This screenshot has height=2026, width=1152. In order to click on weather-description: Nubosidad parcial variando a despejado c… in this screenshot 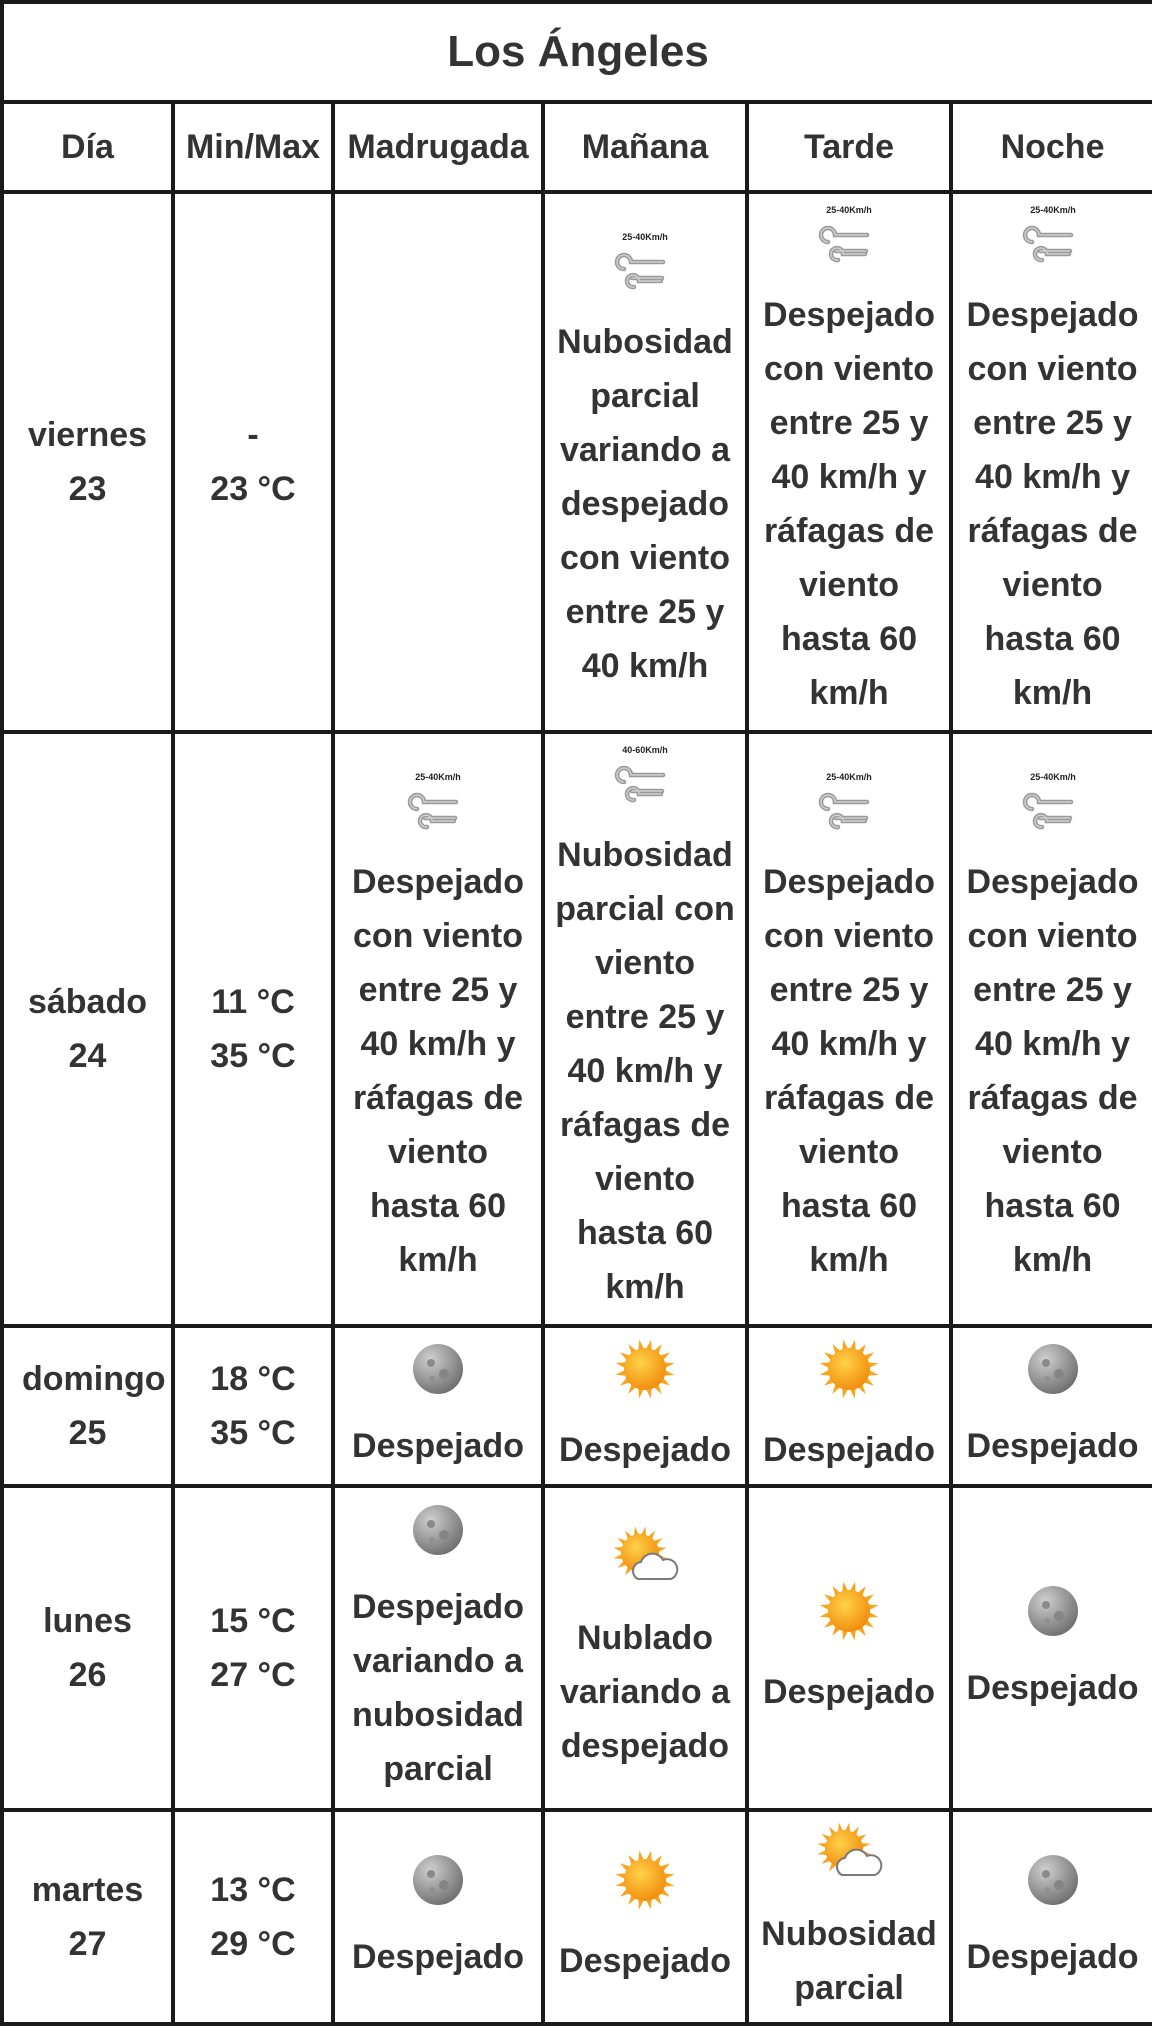, I will do `click(645, 504)`.